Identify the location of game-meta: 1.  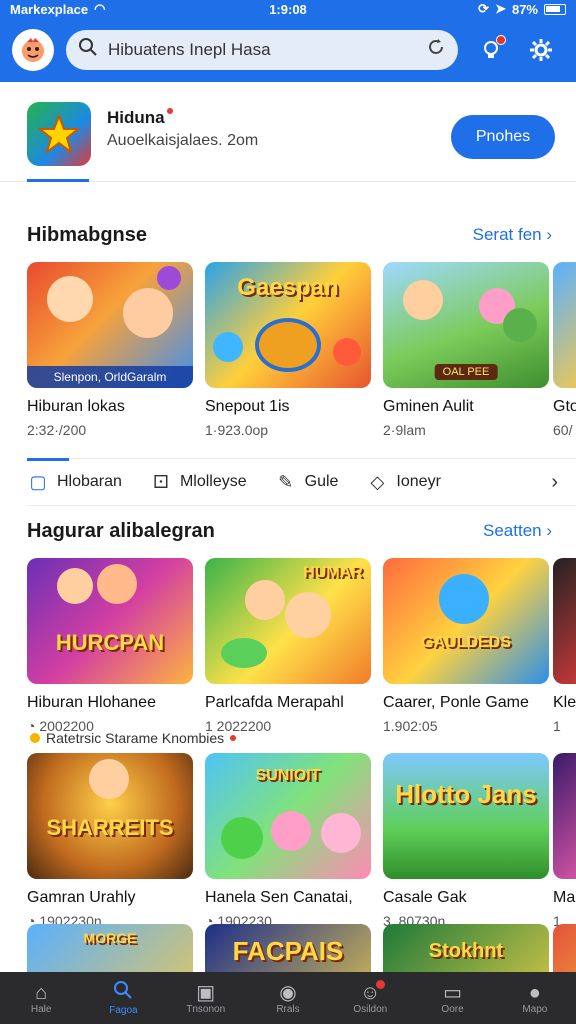
(557, 726).